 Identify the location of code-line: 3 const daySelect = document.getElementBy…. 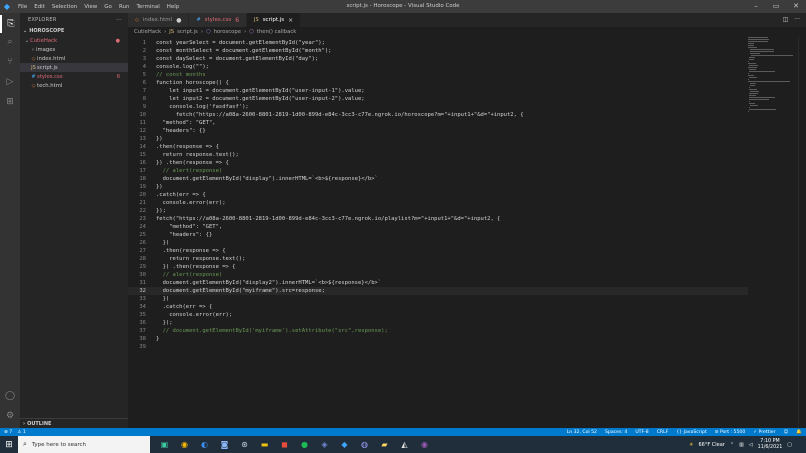
(438, 59).